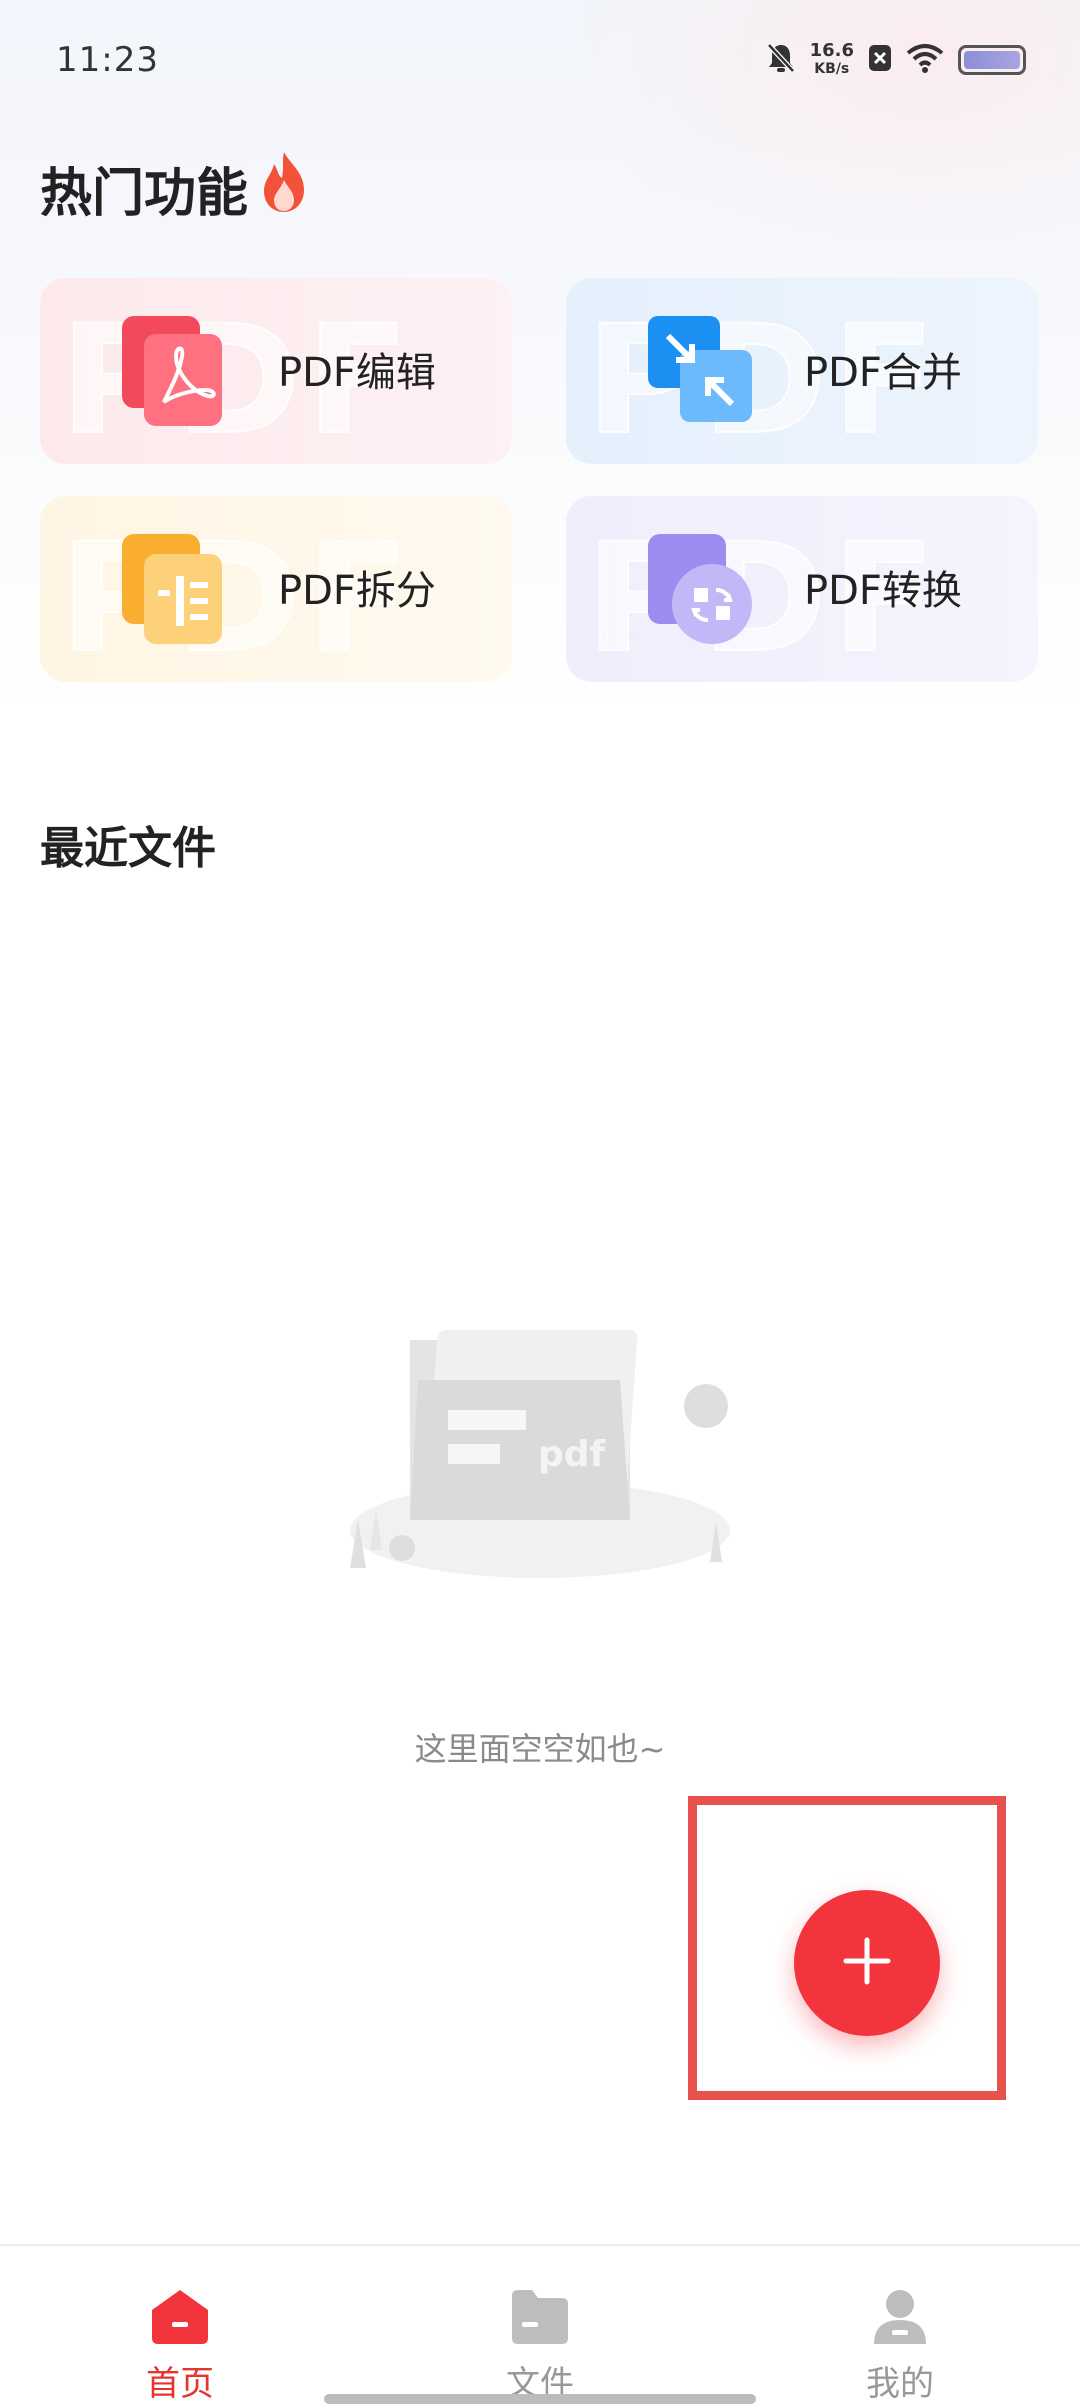  What do you see at coordinates (781, 60) in the screenshot?
I see `mute-bell-icon` at bounding box center [781, 60].